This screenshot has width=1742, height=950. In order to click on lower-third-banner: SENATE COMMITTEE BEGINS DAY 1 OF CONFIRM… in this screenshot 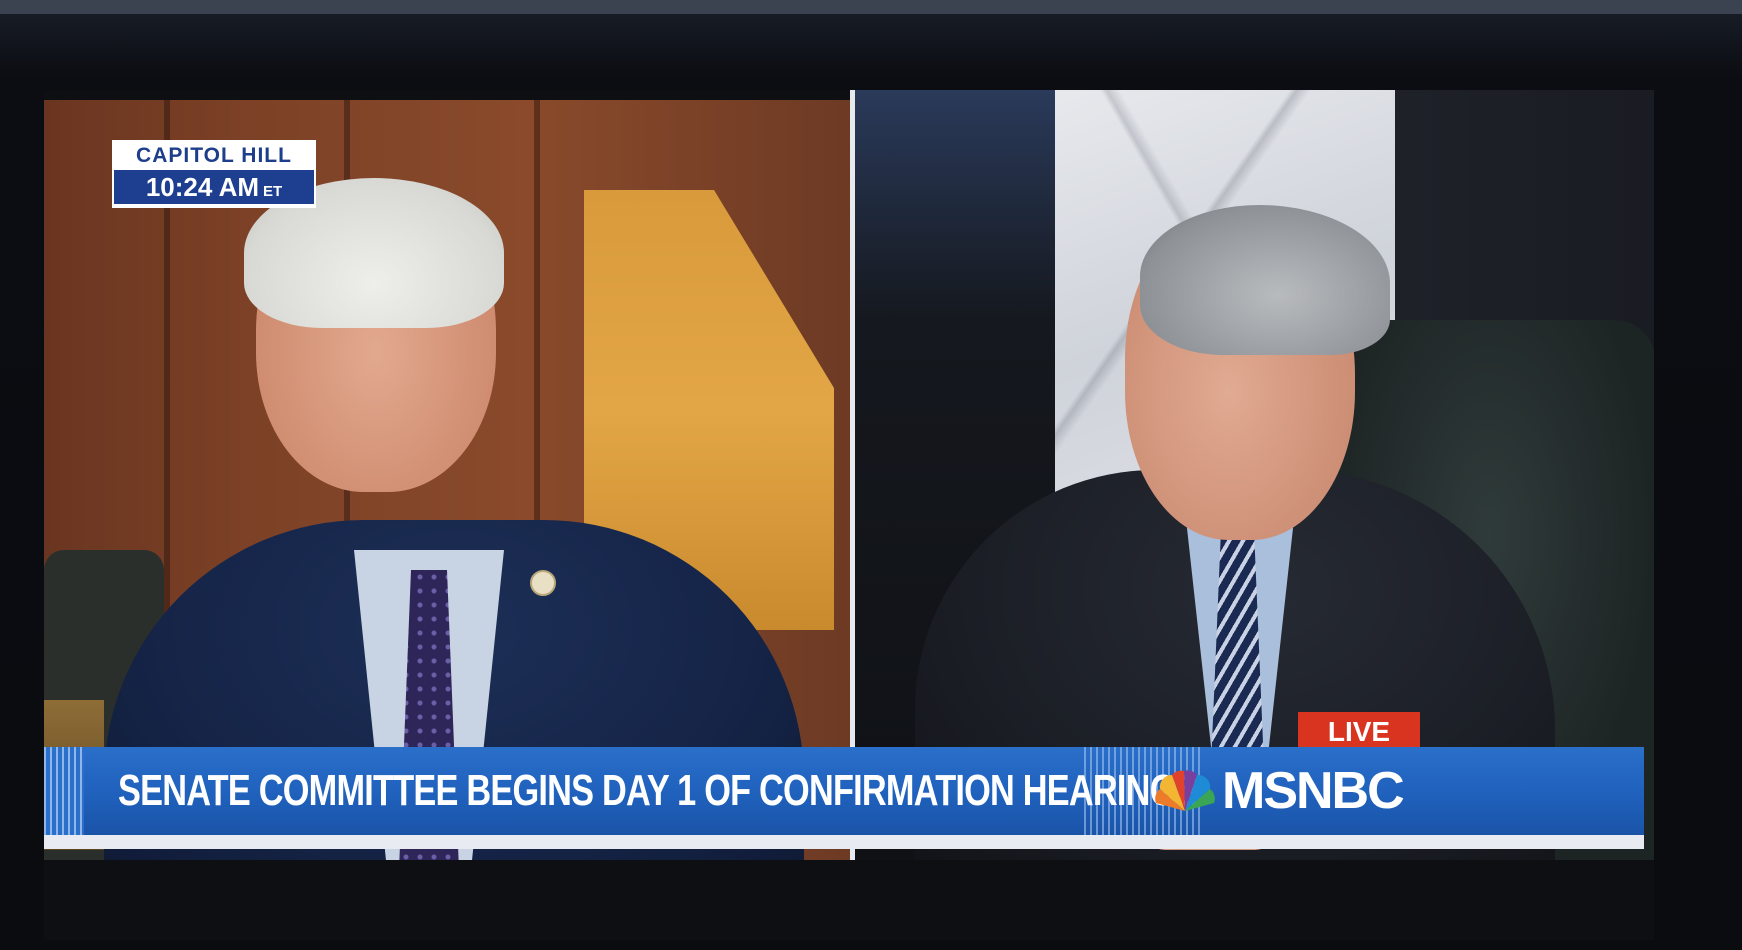, I will do `click(844, 791)`.